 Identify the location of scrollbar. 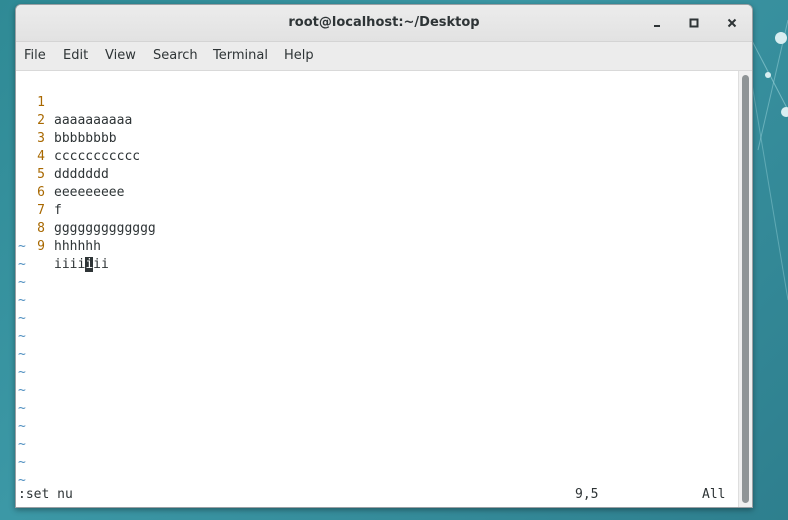
(745, 289).